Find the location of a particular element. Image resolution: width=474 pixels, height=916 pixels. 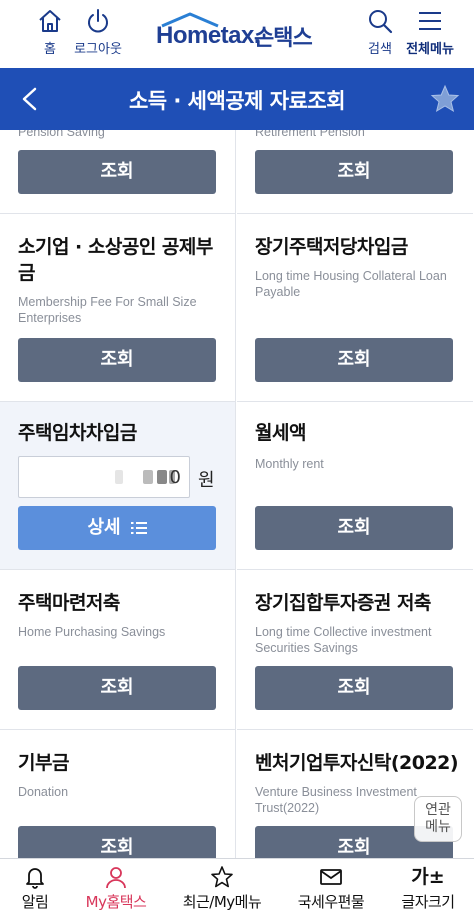

cell-subtitle: Donation is located at coordinates (43, 792).